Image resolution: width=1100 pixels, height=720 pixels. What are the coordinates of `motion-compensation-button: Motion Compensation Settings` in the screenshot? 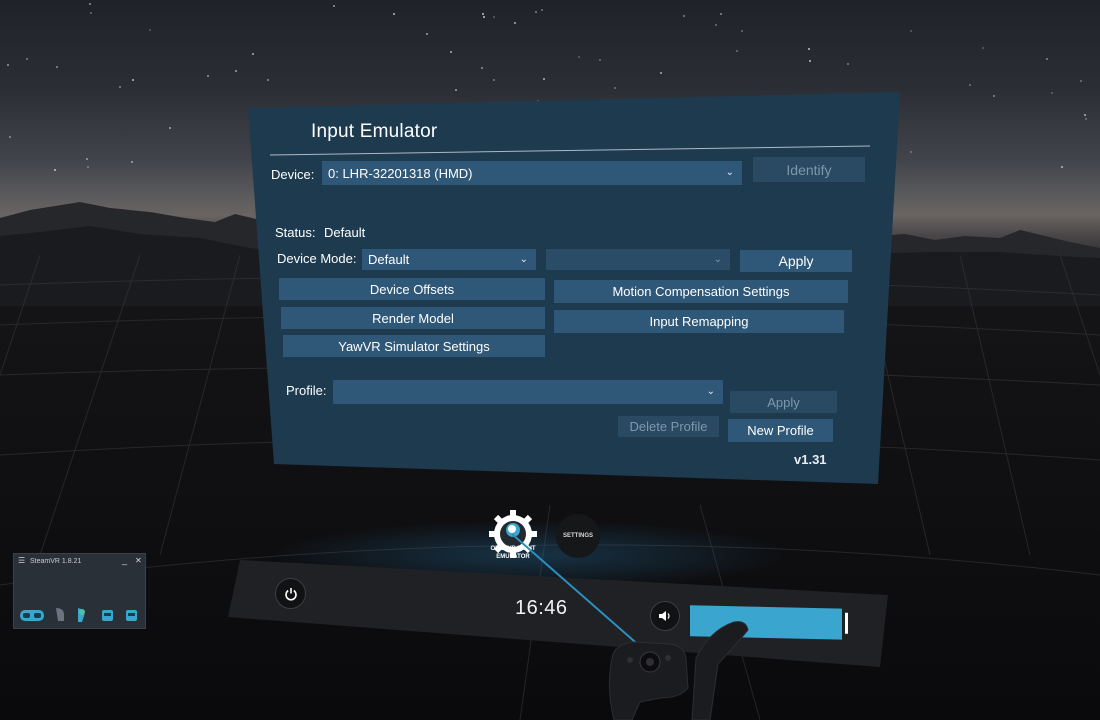 It's located at (701, 291).